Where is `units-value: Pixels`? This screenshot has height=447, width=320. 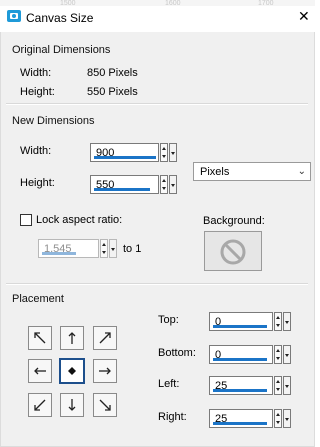 units-value: Pixels is located at coordinates (215, 172).